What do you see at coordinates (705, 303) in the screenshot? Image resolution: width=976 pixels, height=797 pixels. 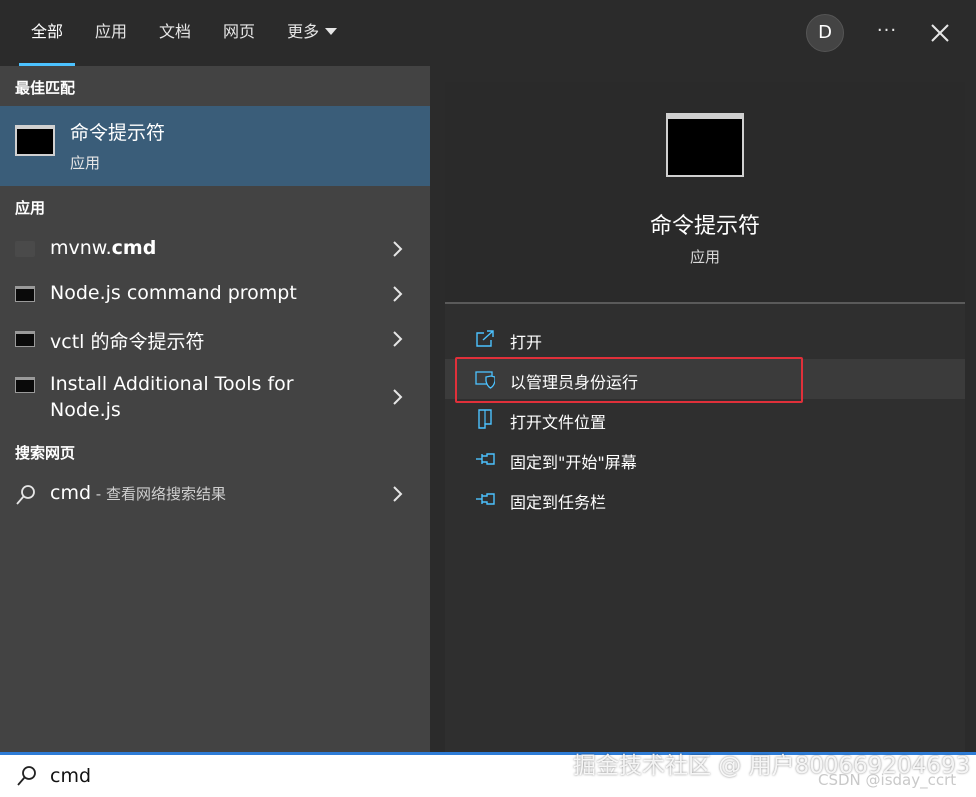 I see `divider` at bounding box center [705, 303].